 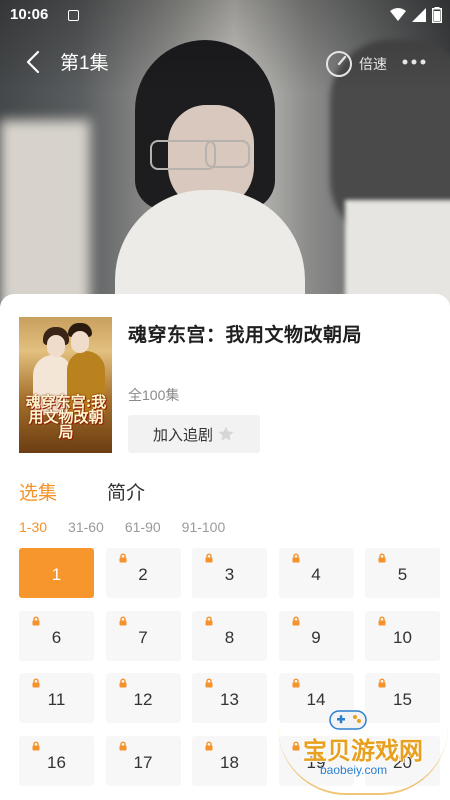 What do you see at coordinates (65, 385) in the screenshot?
I see `drama-poster: 魂穿东宫:我用文物改朝局` at bounding box center [65, 385].